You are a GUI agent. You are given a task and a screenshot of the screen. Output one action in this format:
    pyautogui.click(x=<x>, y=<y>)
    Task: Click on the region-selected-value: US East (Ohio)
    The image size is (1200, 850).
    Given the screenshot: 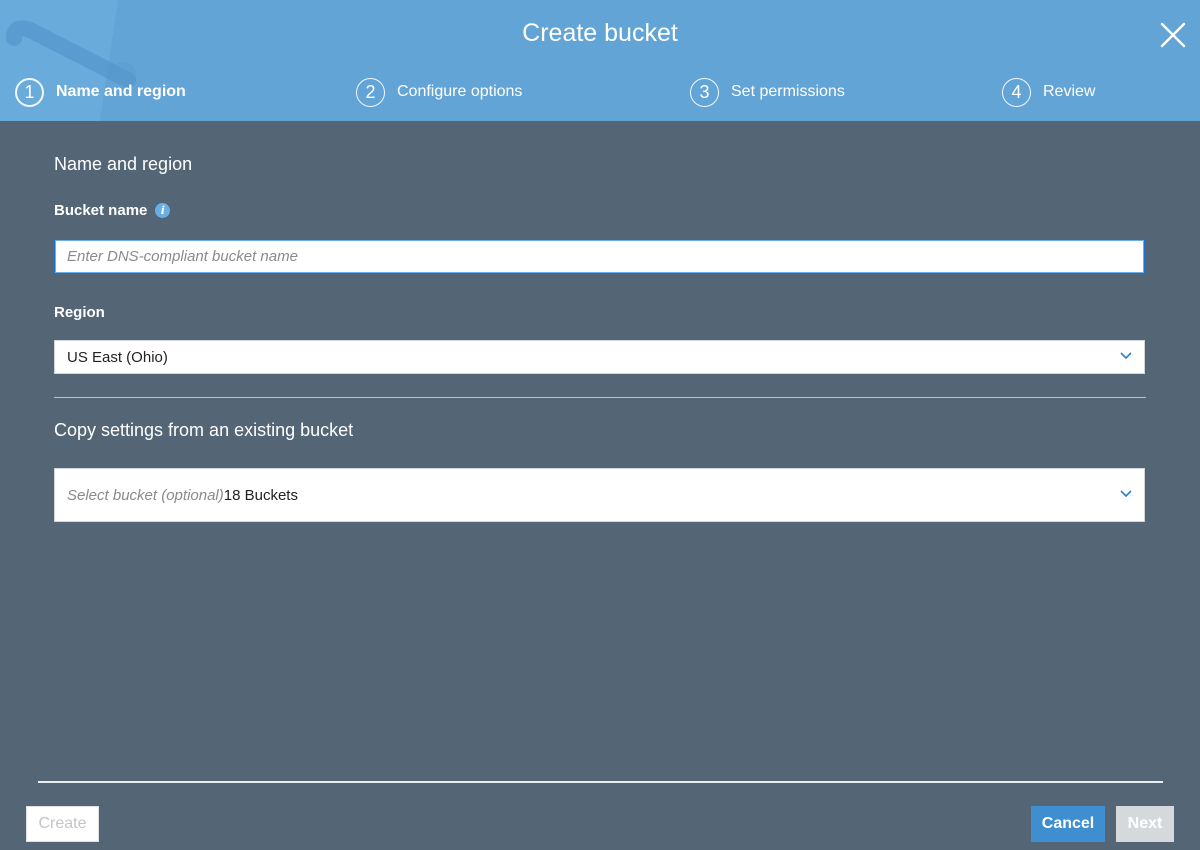 What is the action you would take?
    pyautogui.click(x=117, y=357)
    